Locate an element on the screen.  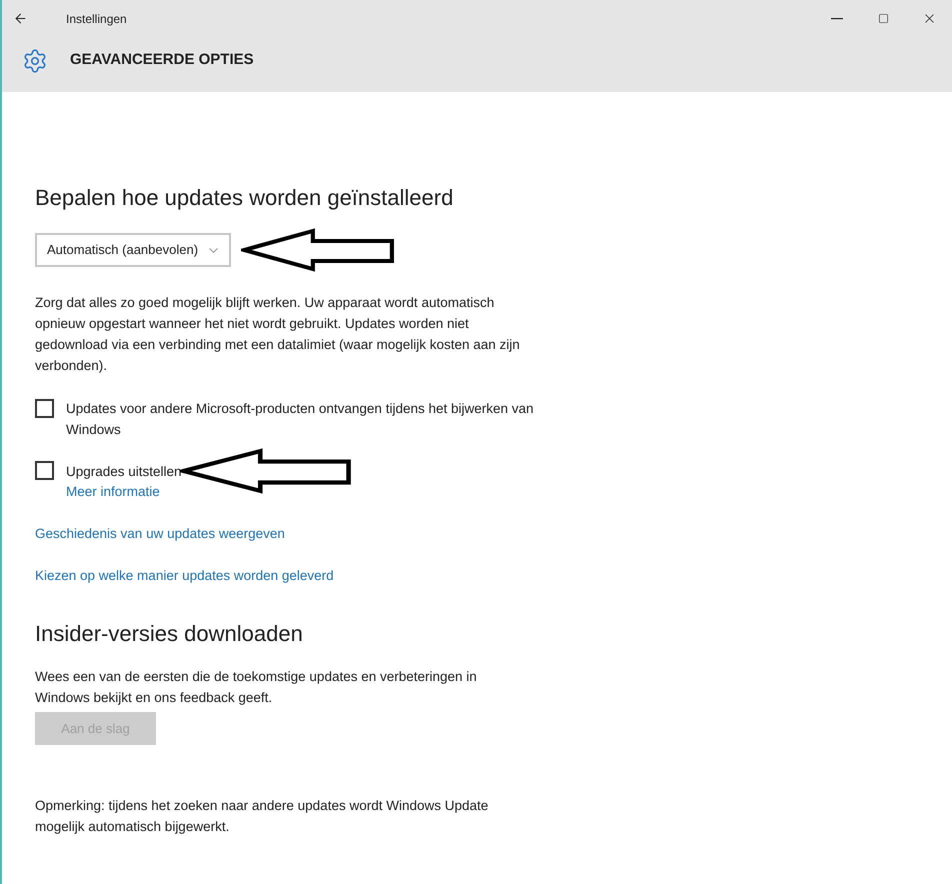
description-text: Wees een van de eersten die de toekomstige updates en verbeteringen in Windows bekijkt en ons feedback geeft. is located at coordinates (256, 687).